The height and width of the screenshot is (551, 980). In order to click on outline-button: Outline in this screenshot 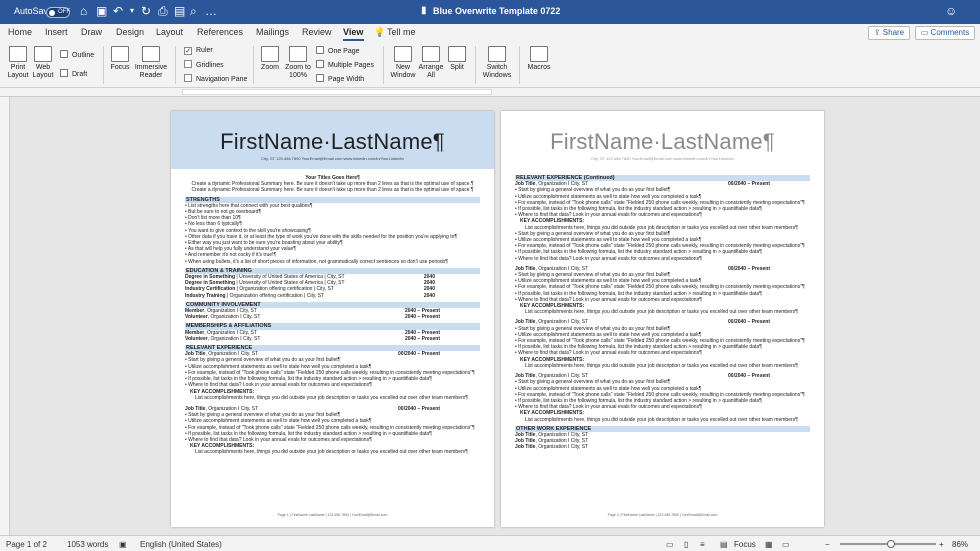, I will do `click(77, 55)`.